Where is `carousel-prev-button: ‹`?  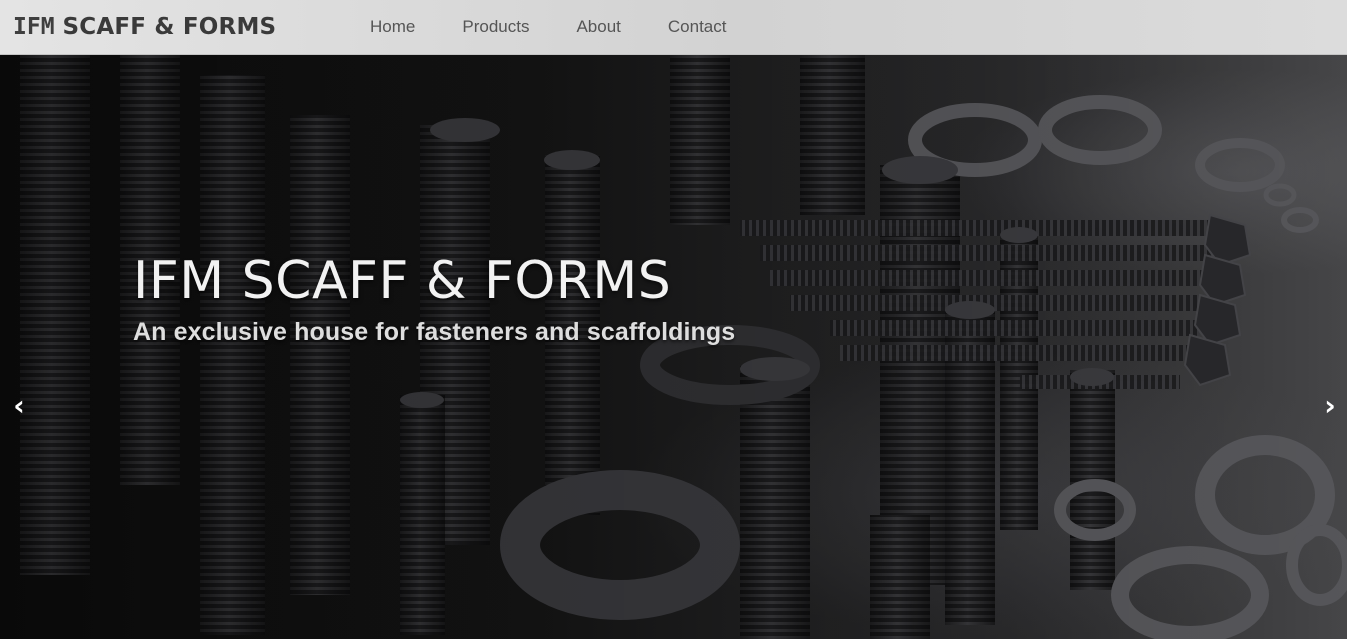
carousel-prev-button: ‹ is located at coordinates (19, 405).